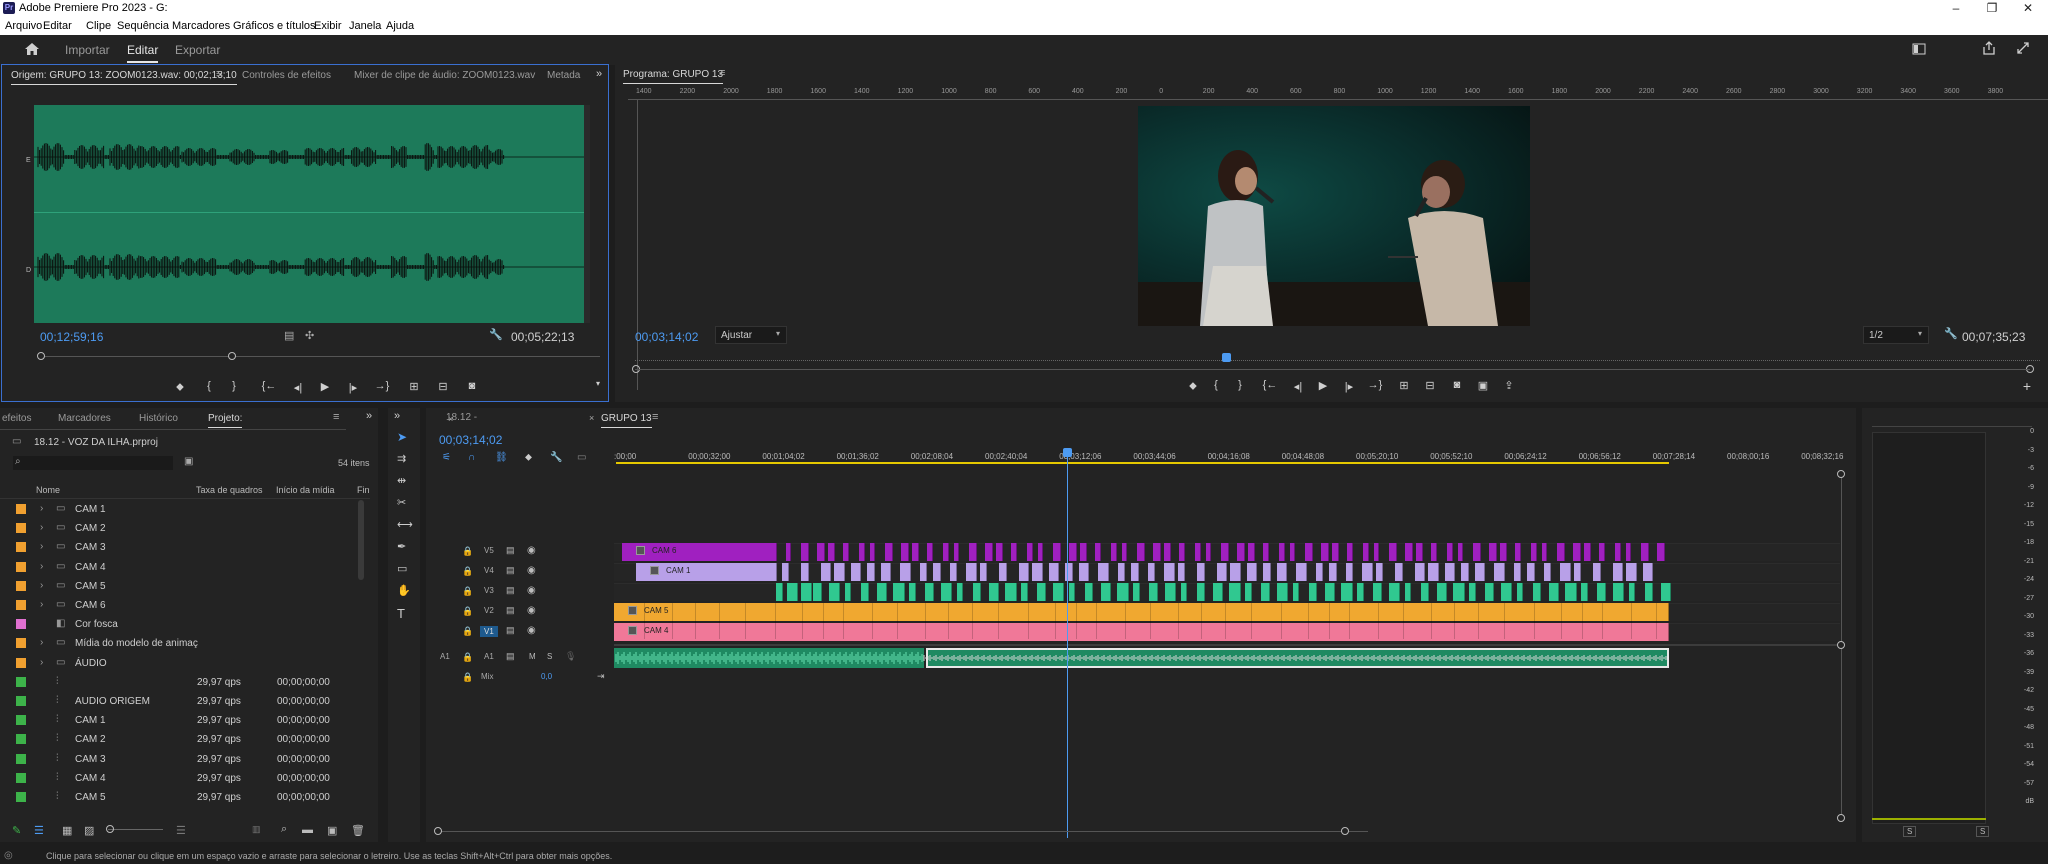 The image size is (2048, 864). Describe the element at coordinates (188, 461) in the screenshot. I see `new-bin-from-search-icon: ▣` at that location.